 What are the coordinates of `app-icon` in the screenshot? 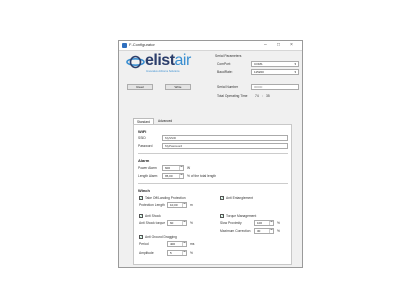 It's located at (124, 45).